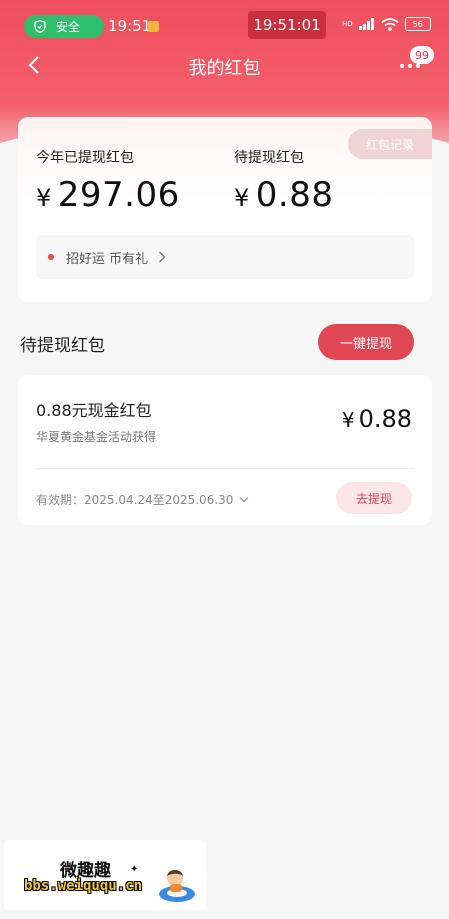  I want to click on message-badge: 99, so click(422, 55).